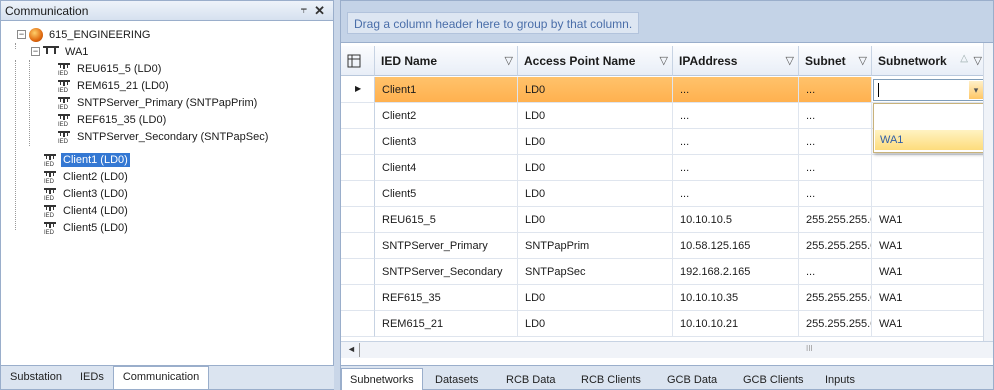 The width and height of the screenshot is (994, 390). I want to click on table-cell: SNTPapPrim, so click(595, 246).